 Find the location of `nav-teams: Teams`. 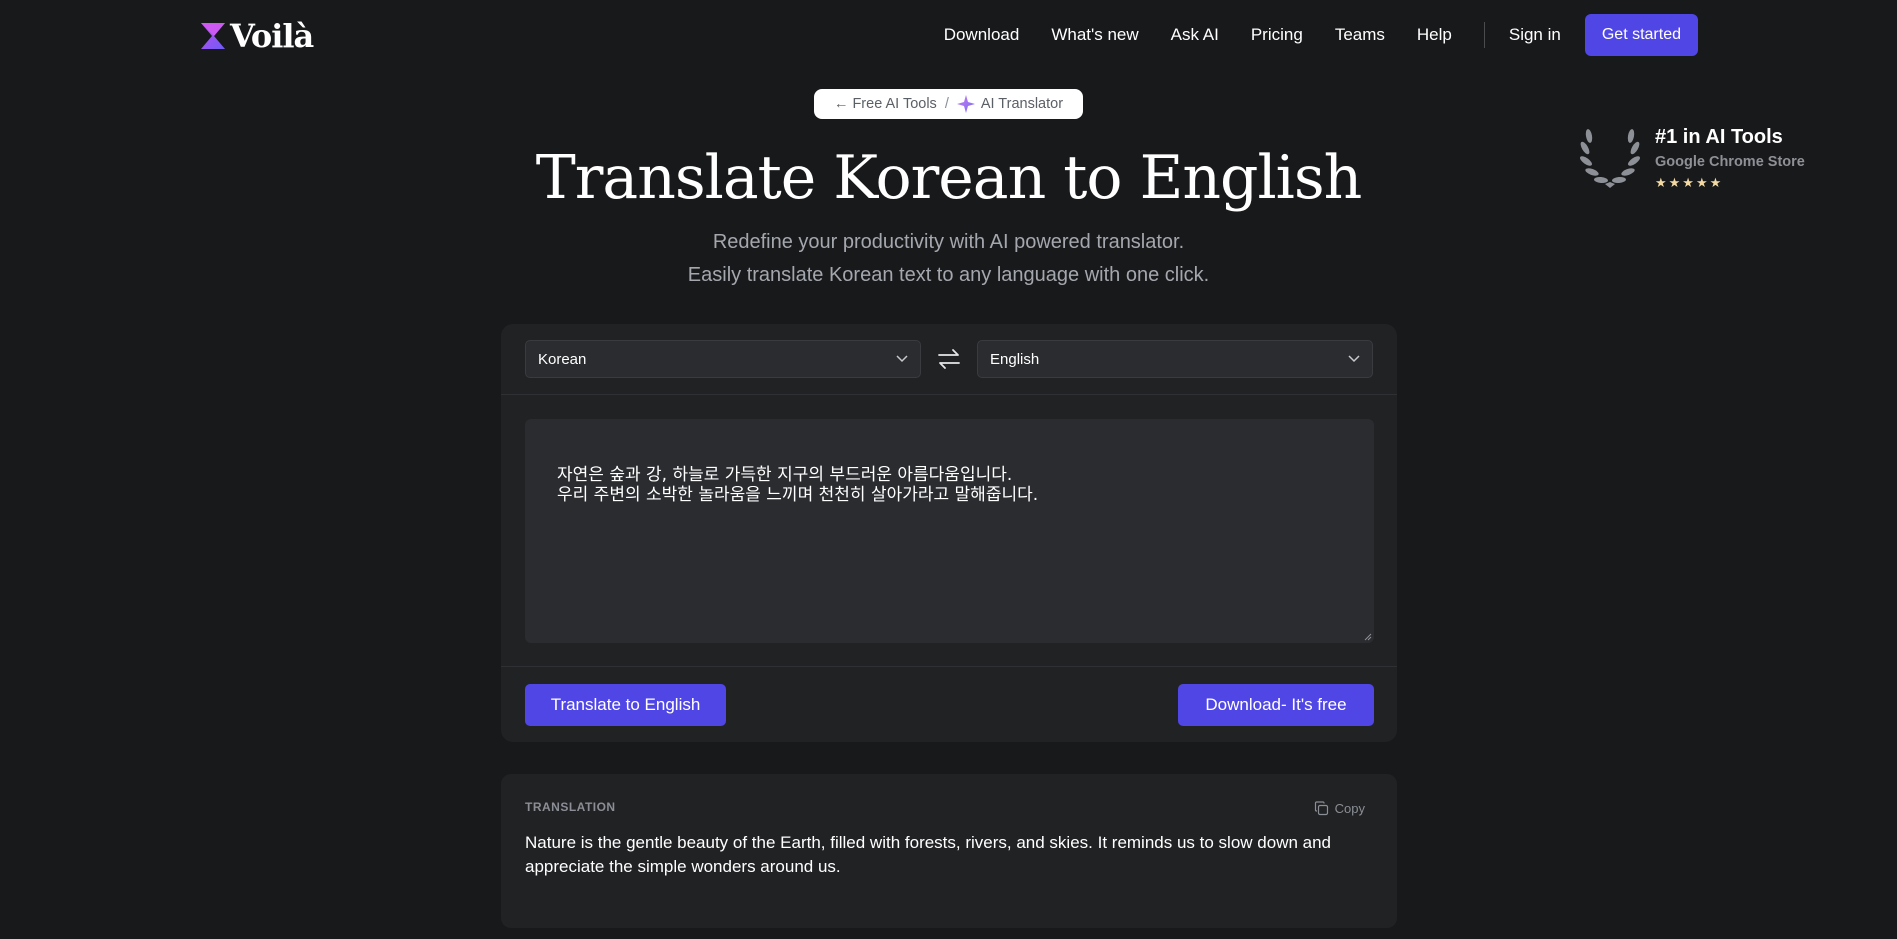

nav-teams: Teams is located at coordinates (1360, 35).